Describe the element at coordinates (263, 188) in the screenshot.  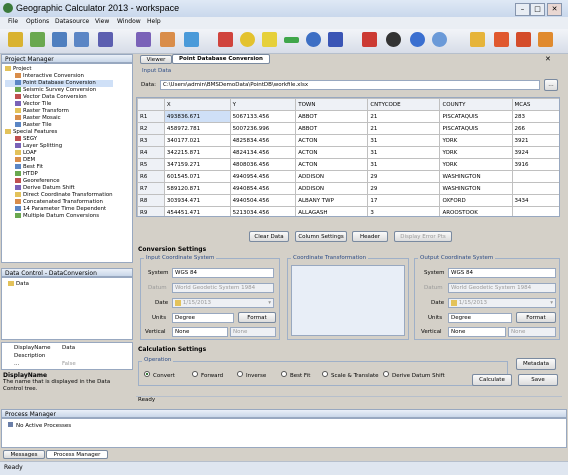
I see `table-cell: 4940854.456` at that location.